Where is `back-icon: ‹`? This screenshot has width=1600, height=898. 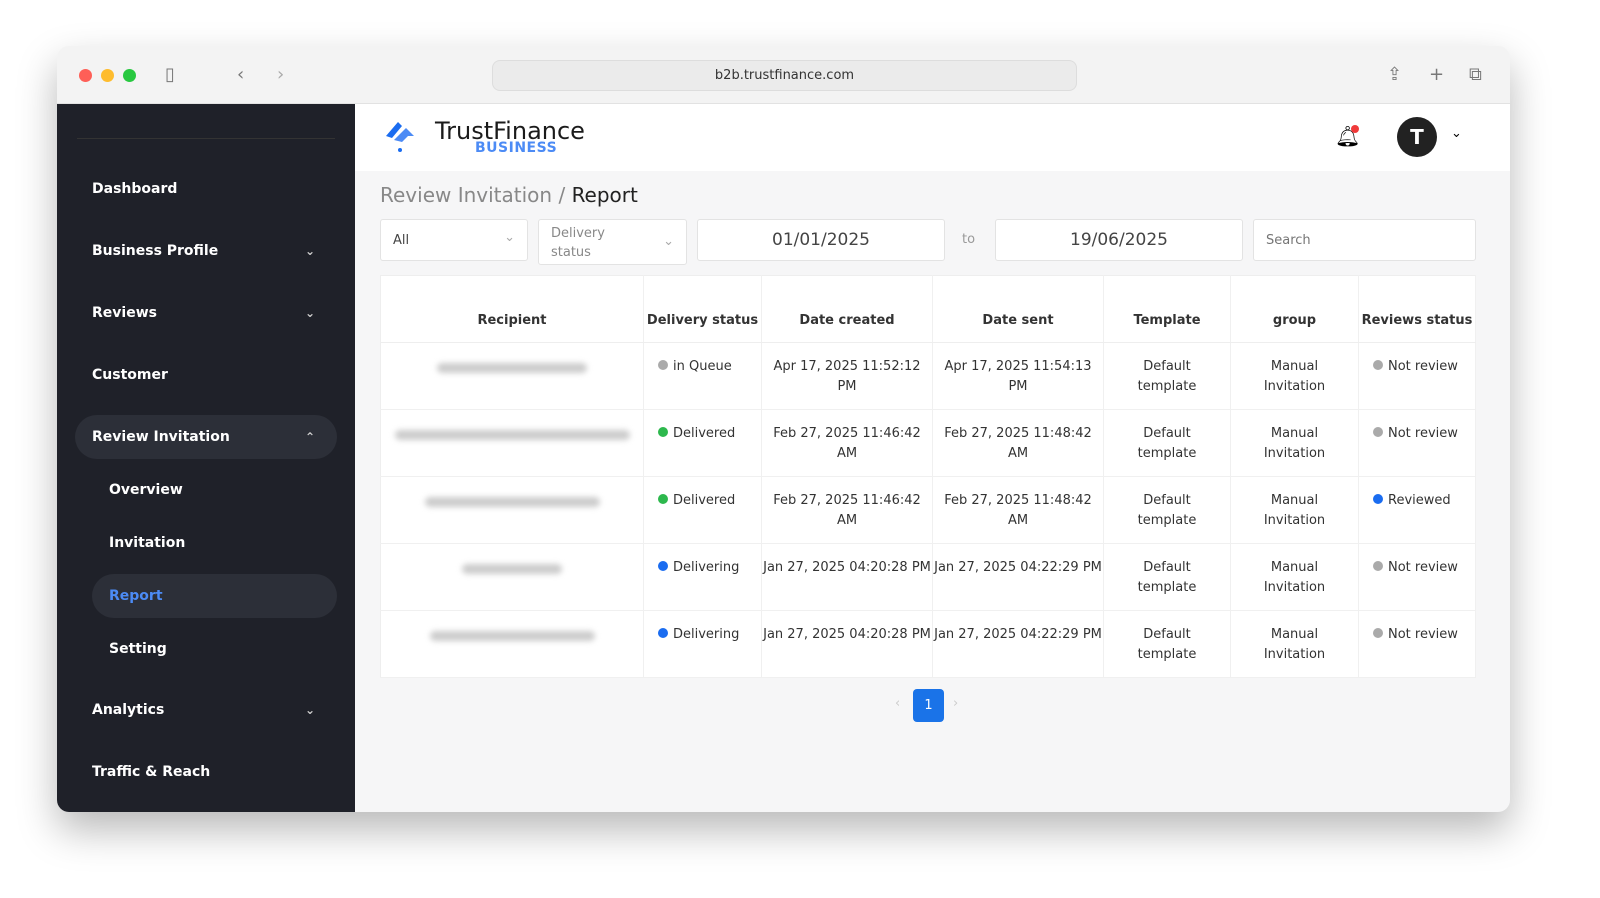 back-icon: ‹ is located at coordinates (240, 74).